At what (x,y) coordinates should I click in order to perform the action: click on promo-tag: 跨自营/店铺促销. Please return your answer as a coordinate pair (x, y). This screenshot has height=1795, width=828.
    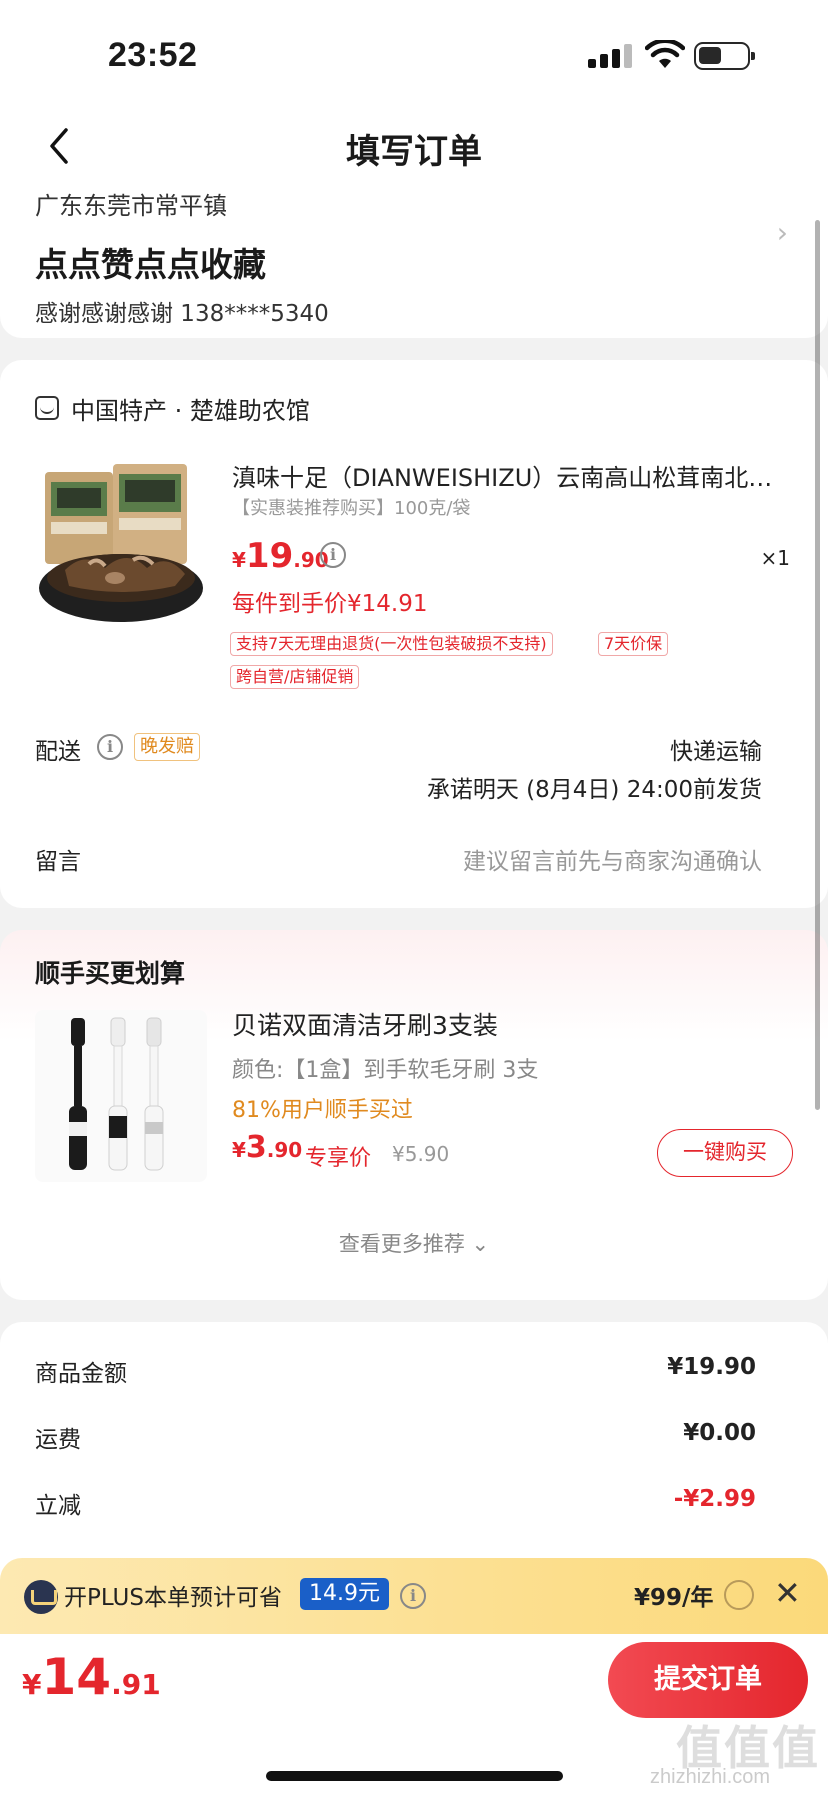
    Looking at the image, I should click on (295, 677).